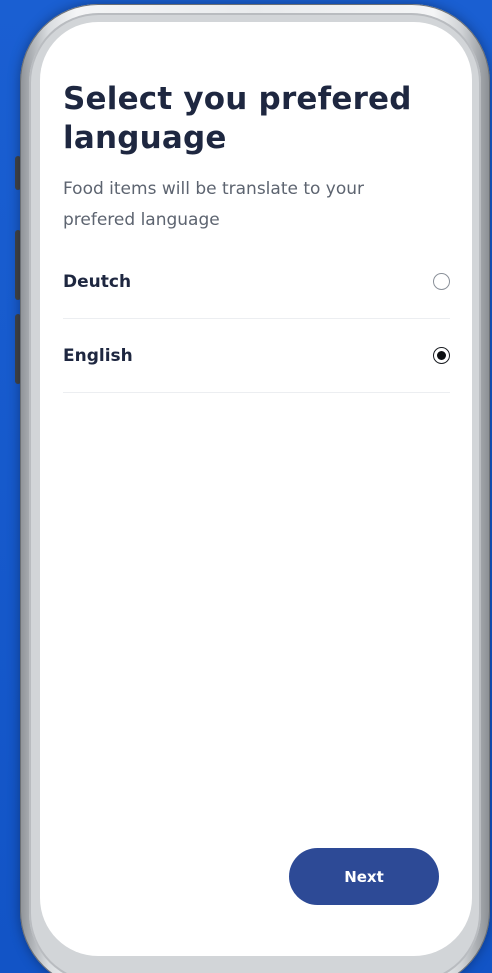  Describe the element at coordinates (256, 356) in the screenshot. I see `language-option-english: English` at that location.